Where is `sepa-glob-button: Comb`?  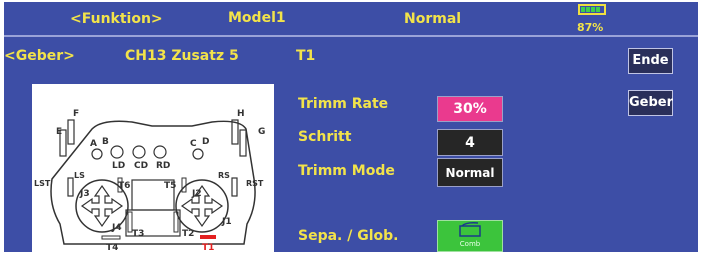
sepa-glob-button: Comb is located at coordinates (470, 236).